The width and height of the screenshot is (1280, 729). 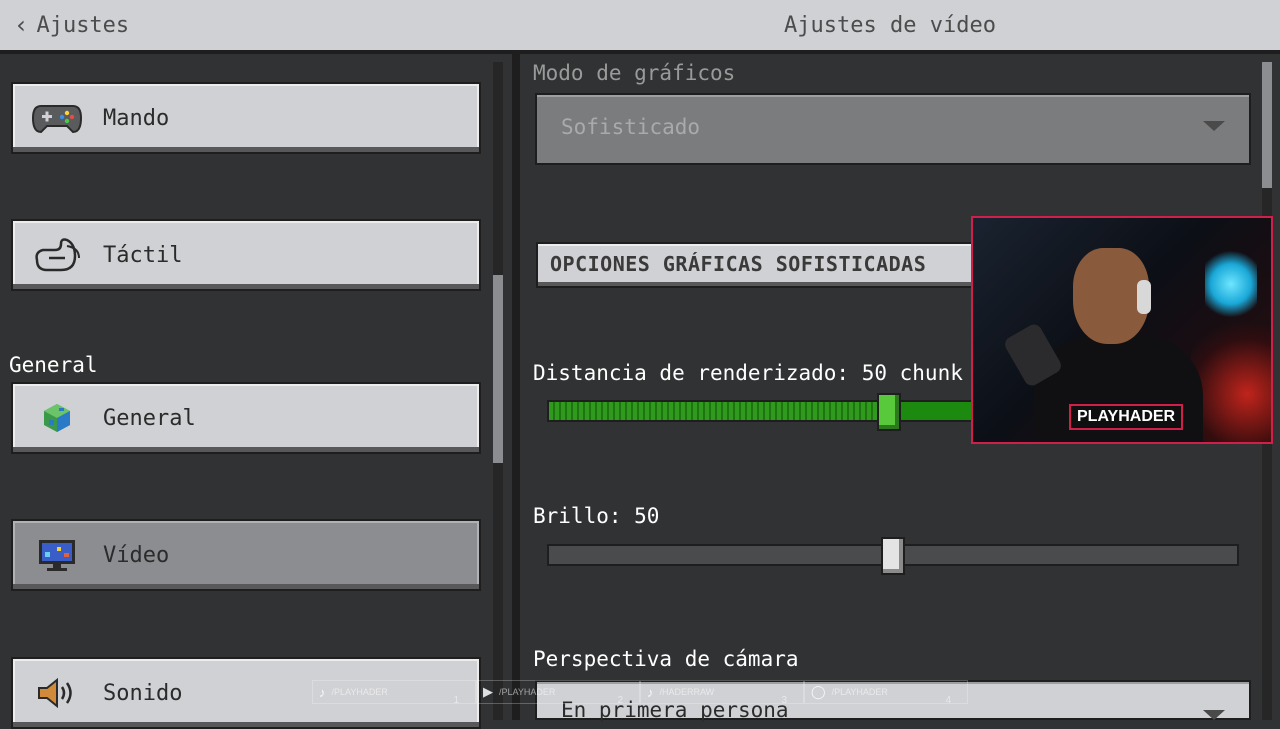 What do you see at coordinates (57, 555) in the screenshot?
I see `monitor-icon` at bounding box center [57, 555].